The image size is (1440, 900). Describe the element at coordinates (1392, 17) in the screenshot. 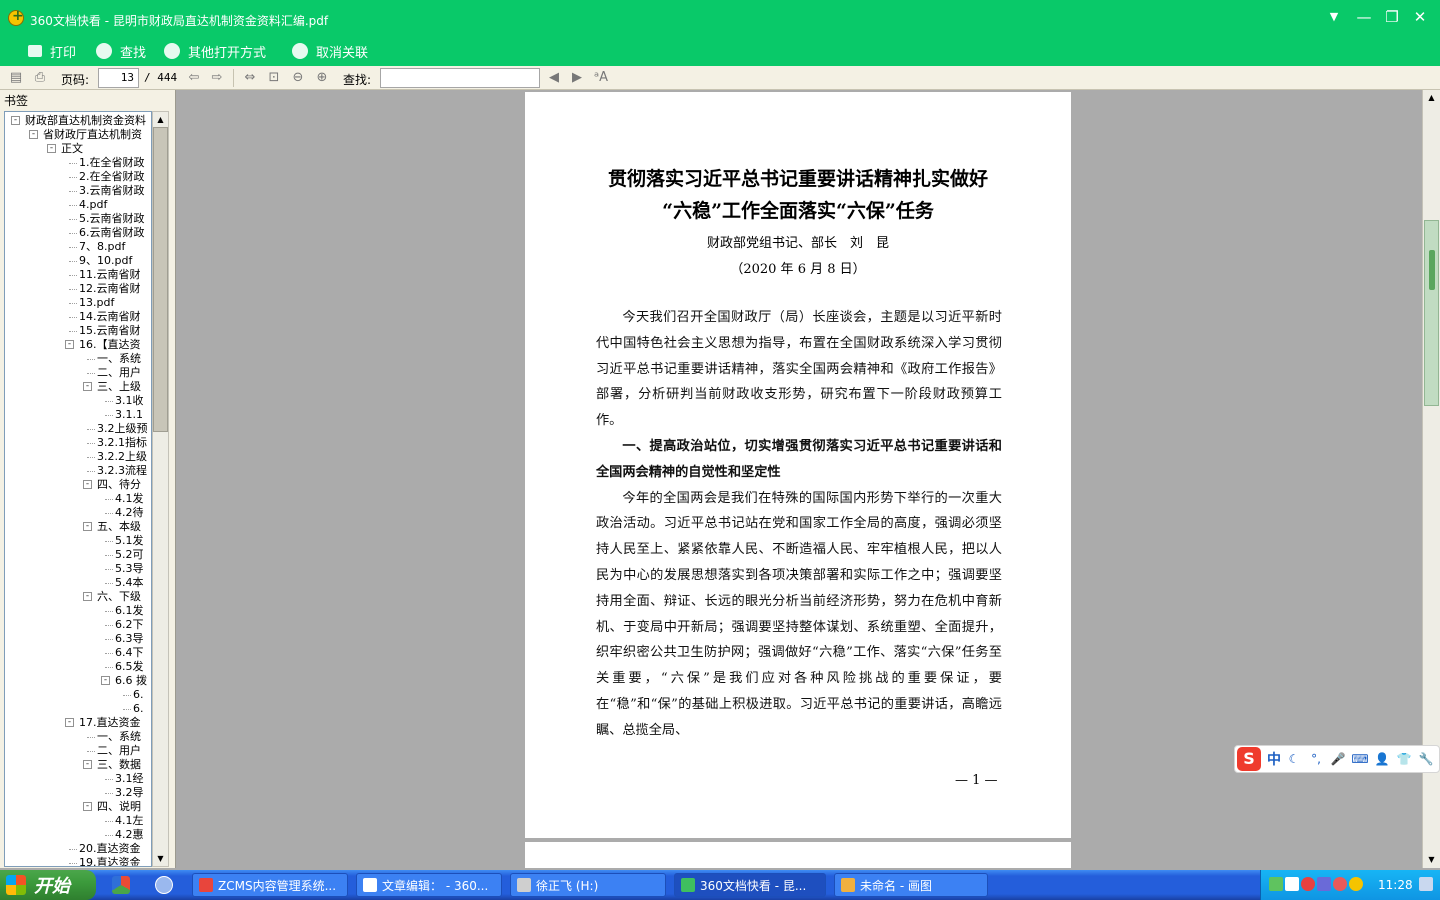

I see `maximize-button: ❐` at that location.